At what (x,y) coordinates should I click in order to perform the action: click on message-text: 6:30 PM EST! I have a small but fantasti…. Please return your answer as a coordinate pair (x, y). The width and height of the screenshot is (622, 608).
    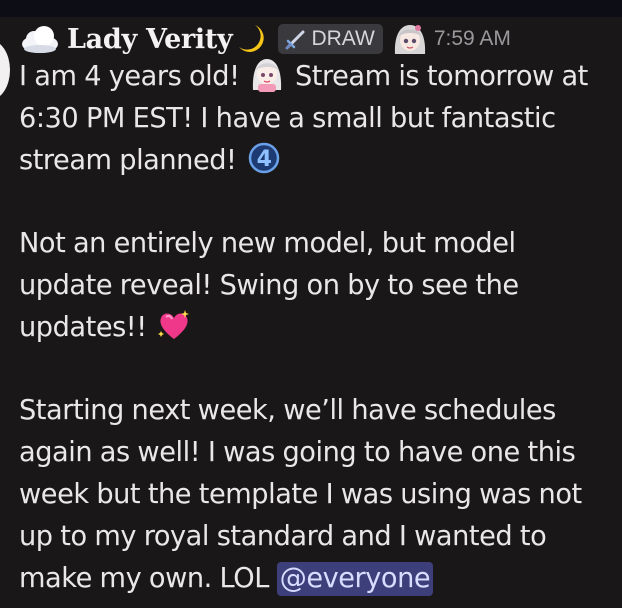
    Looking at the image, I should click on (287, 118).